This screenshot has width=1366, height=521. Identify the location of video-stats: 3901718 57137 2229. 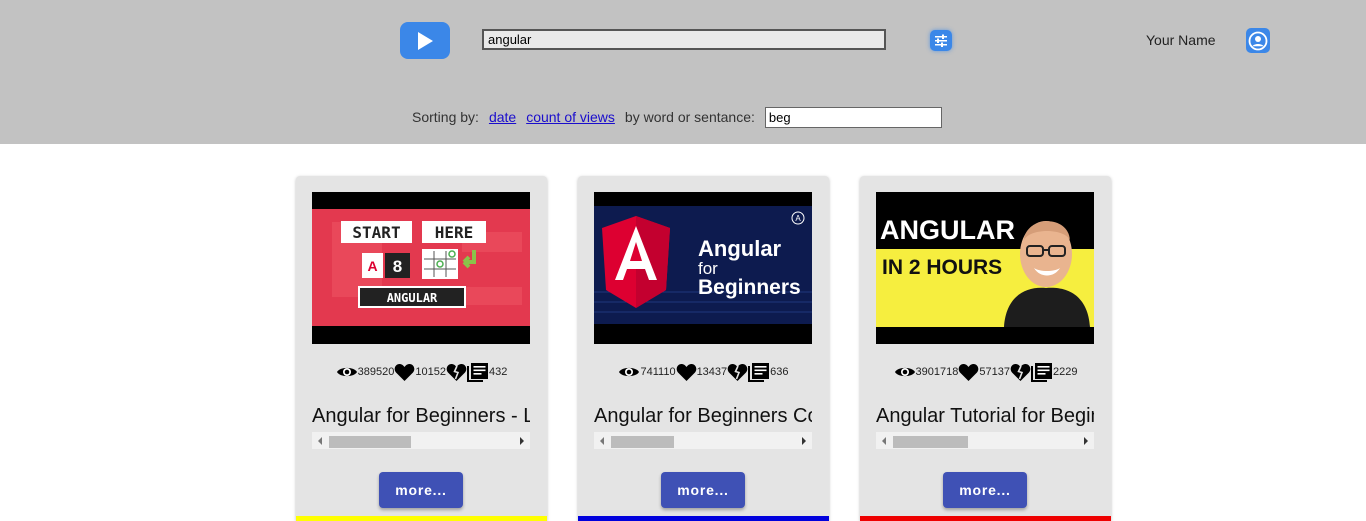
(985, 372).